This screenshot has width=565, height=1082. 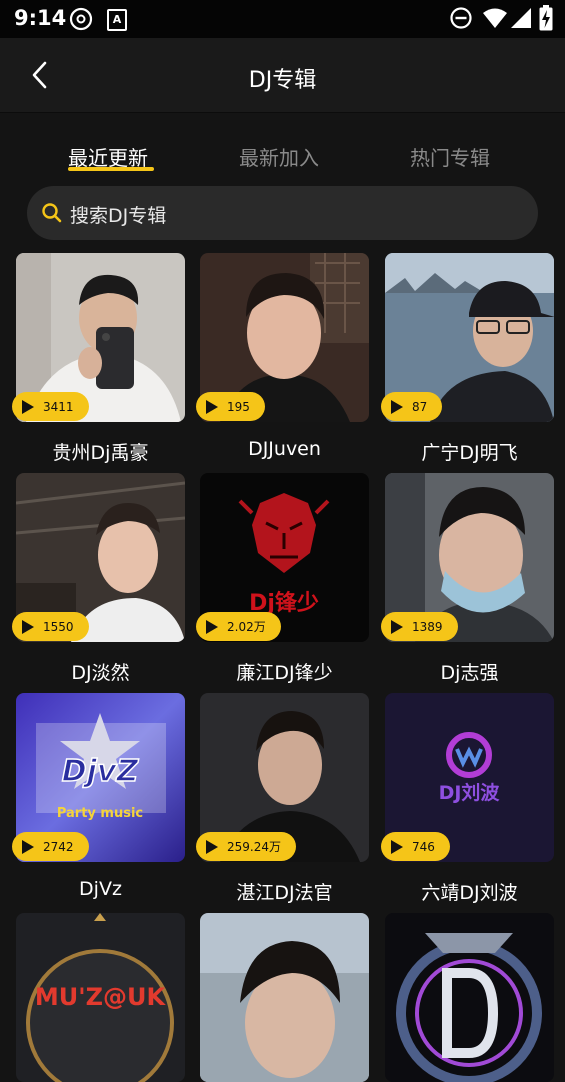 I want to click on battery-charging-icon, so click(x=546, y=18).